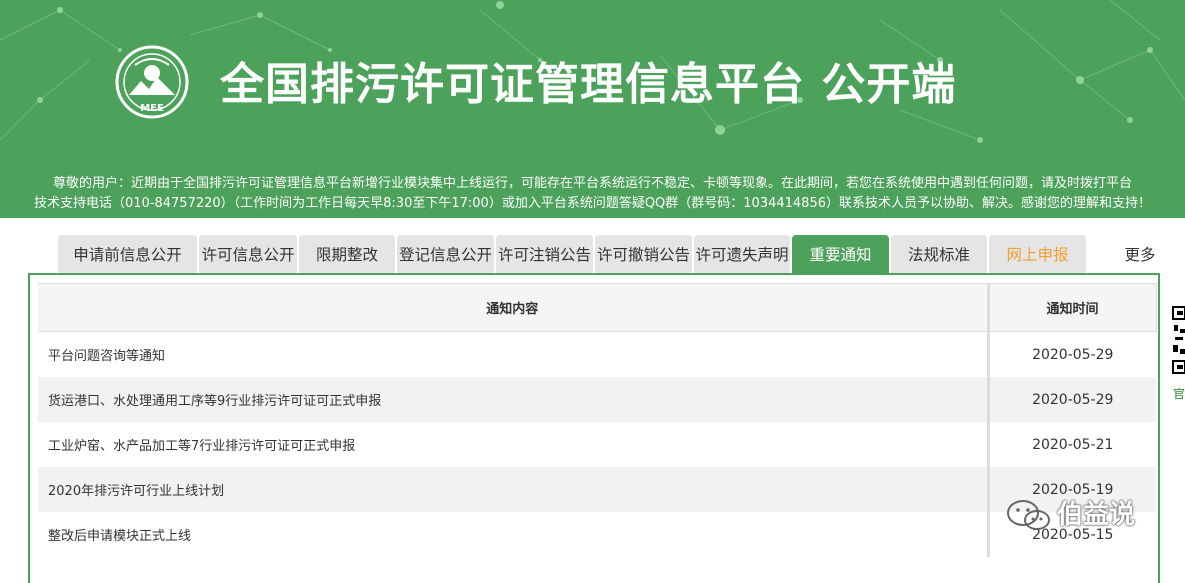 This screenshot has width=1185, height=583. I want to click on tab-cancellation-notice: 许可注销公告, so click(544, 255).